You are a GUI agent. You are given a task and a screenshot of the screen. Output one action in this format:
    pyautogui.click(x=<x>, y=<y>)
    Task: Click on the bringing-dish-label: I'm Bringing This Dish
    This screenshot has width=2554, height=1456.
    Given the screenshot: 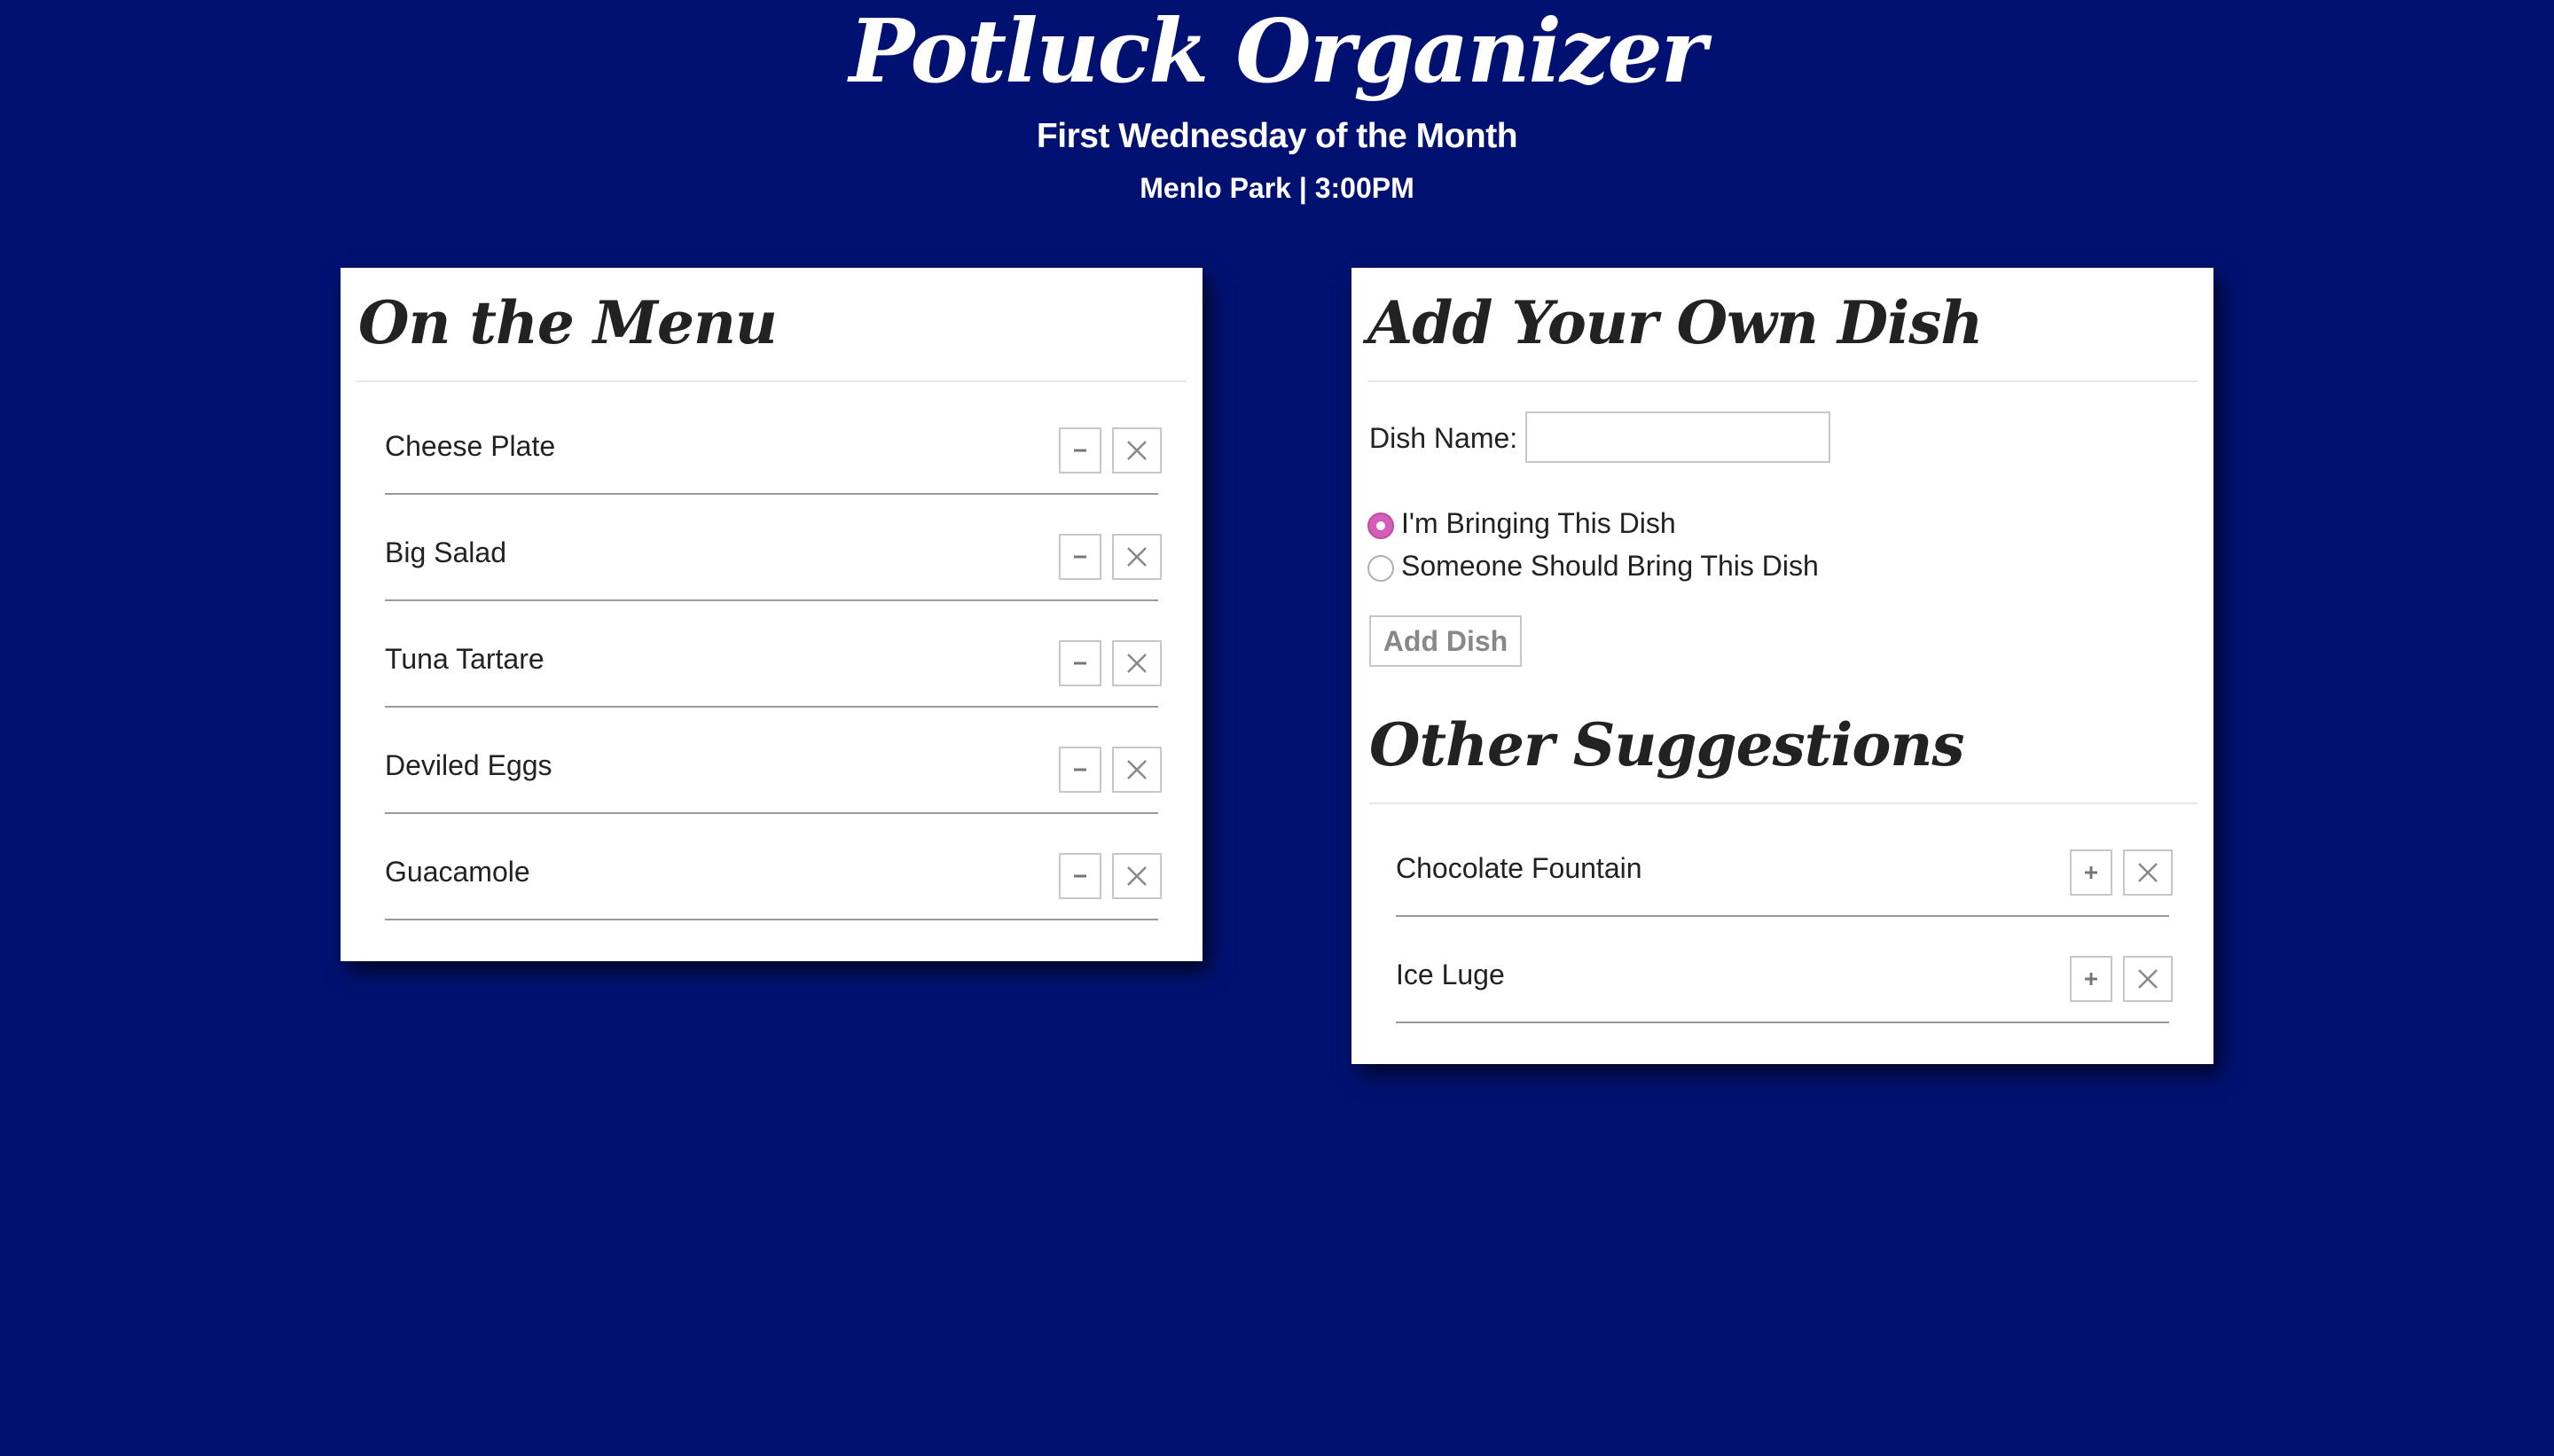 What is the action you would take?
    pyautogui.click(x=1538, y=523)
    